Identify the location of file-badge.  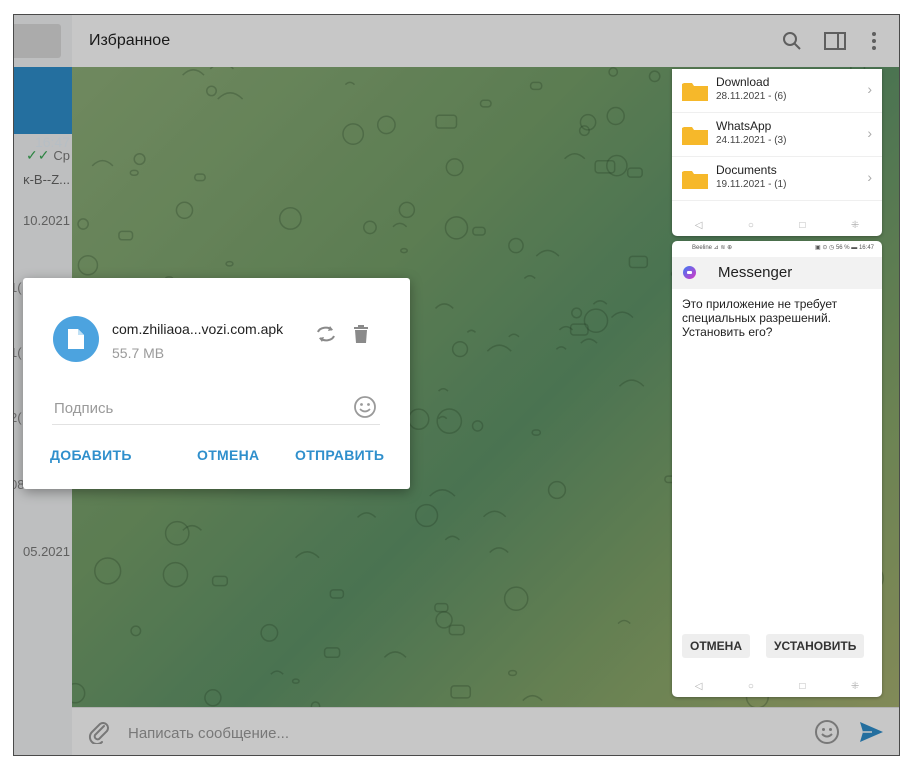
(76, 339).